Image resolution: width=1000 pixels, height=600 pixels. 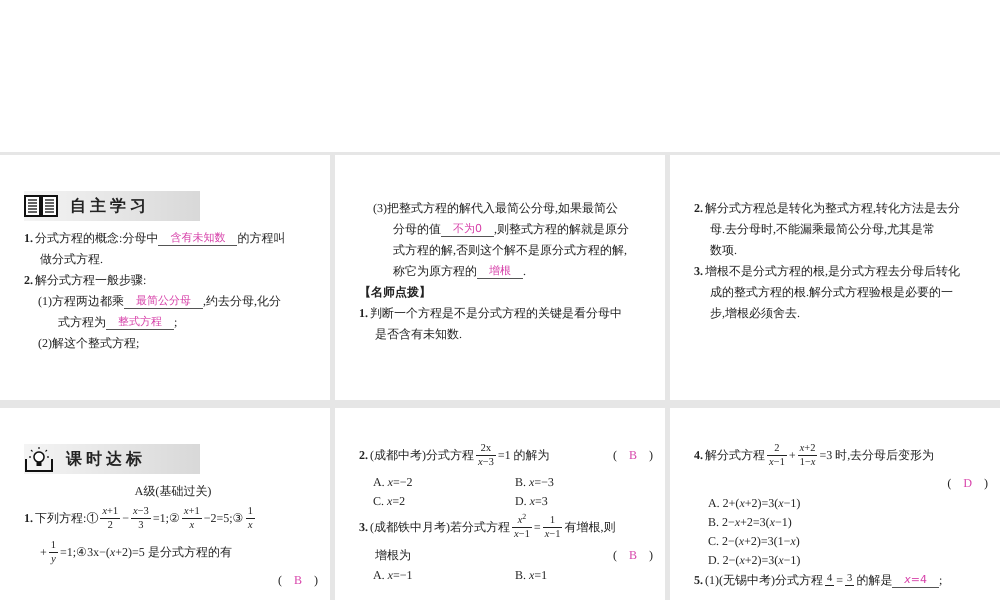 I want to click on body-text: 式方程为, so click(x=82, y=322).